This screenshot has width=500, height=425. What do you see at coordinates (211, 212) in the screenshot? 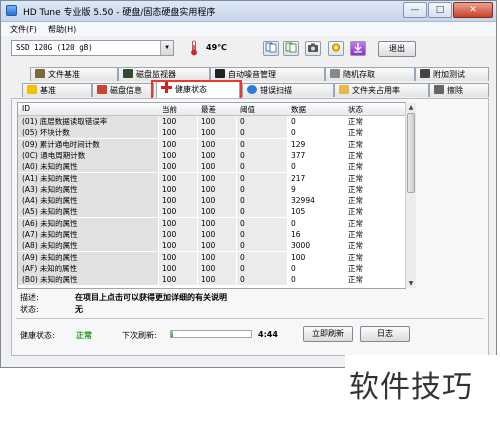
I see `table-row: (A5) 未知的属性 100 100 0 105 正常` at bounding box center [211, 212].